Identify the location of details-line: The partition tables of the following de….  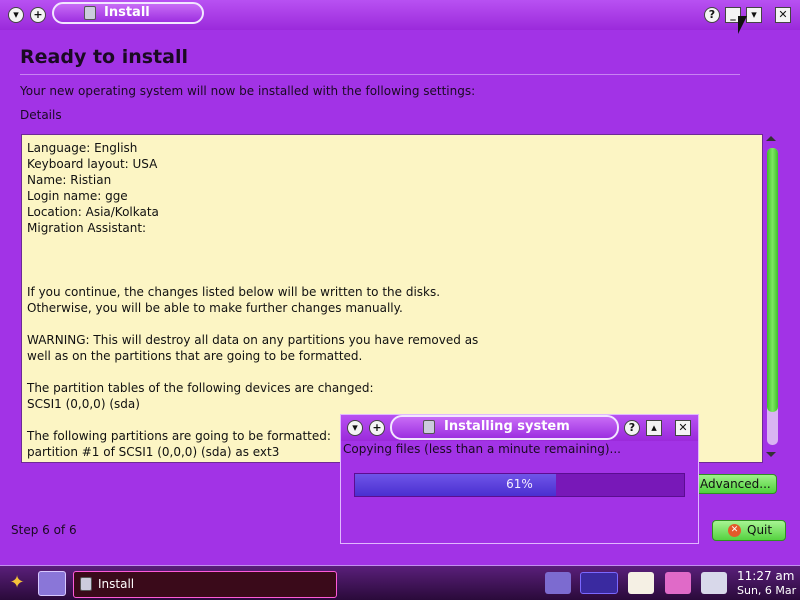
(200, 388).